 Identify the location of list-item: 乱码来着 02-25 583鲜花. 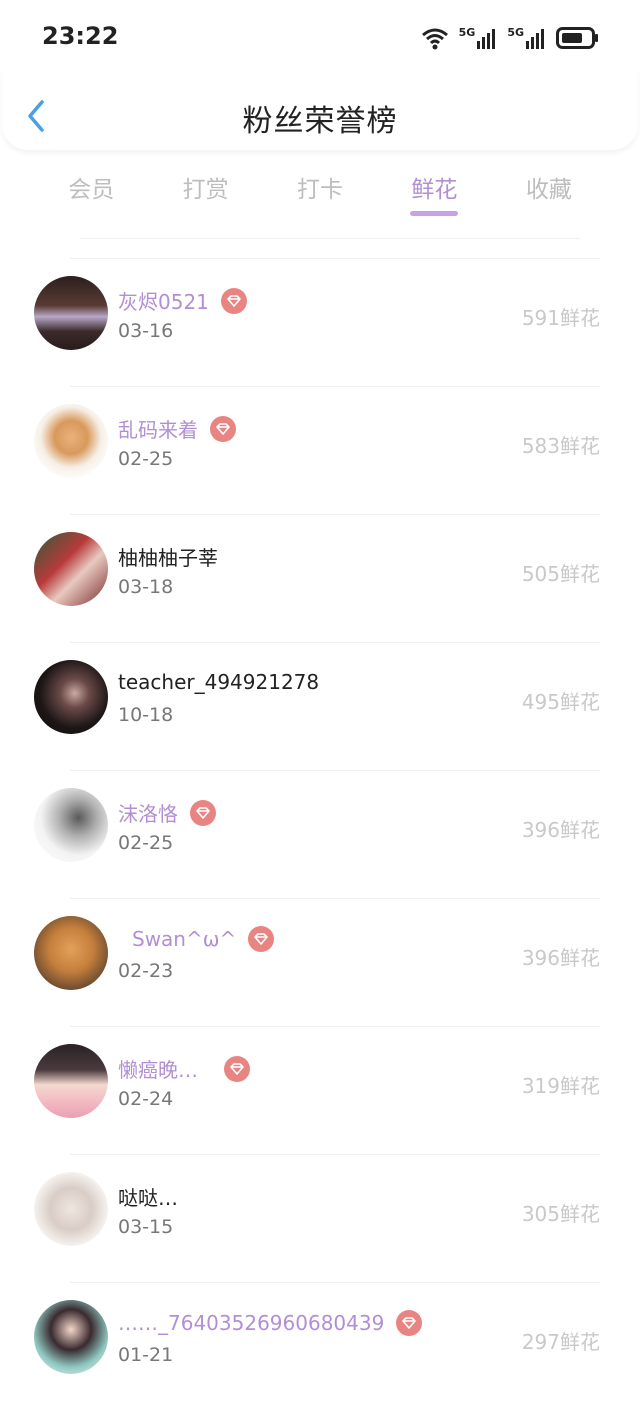
(317, 450).